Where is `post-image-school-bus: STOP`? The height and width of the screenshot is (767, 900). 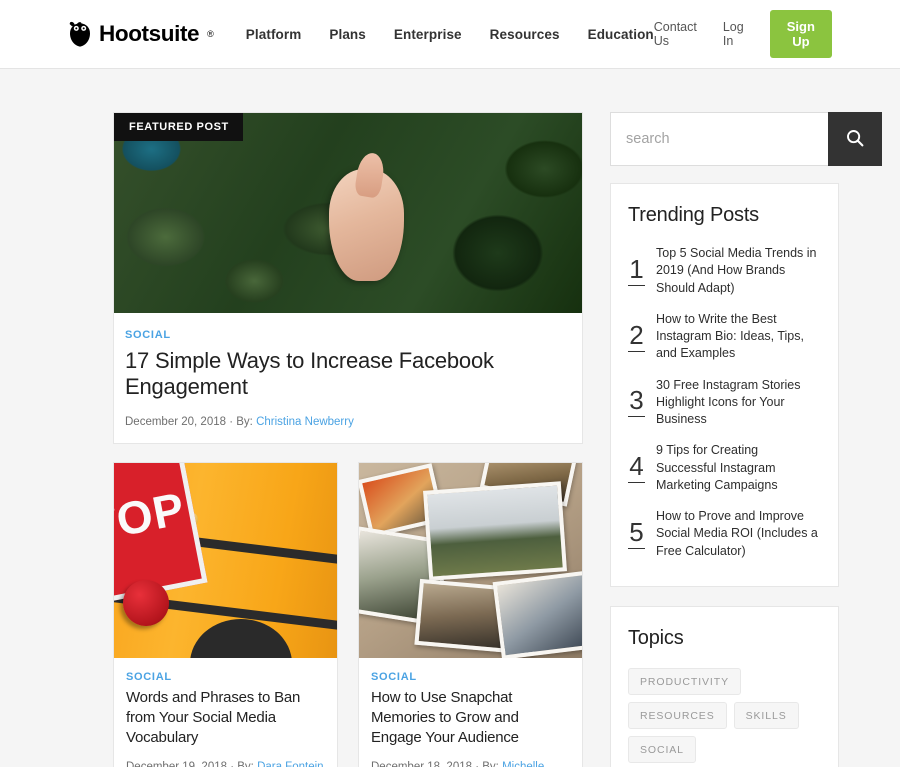 post-image-school-bus: STOP is located at coordinates (225, 560).